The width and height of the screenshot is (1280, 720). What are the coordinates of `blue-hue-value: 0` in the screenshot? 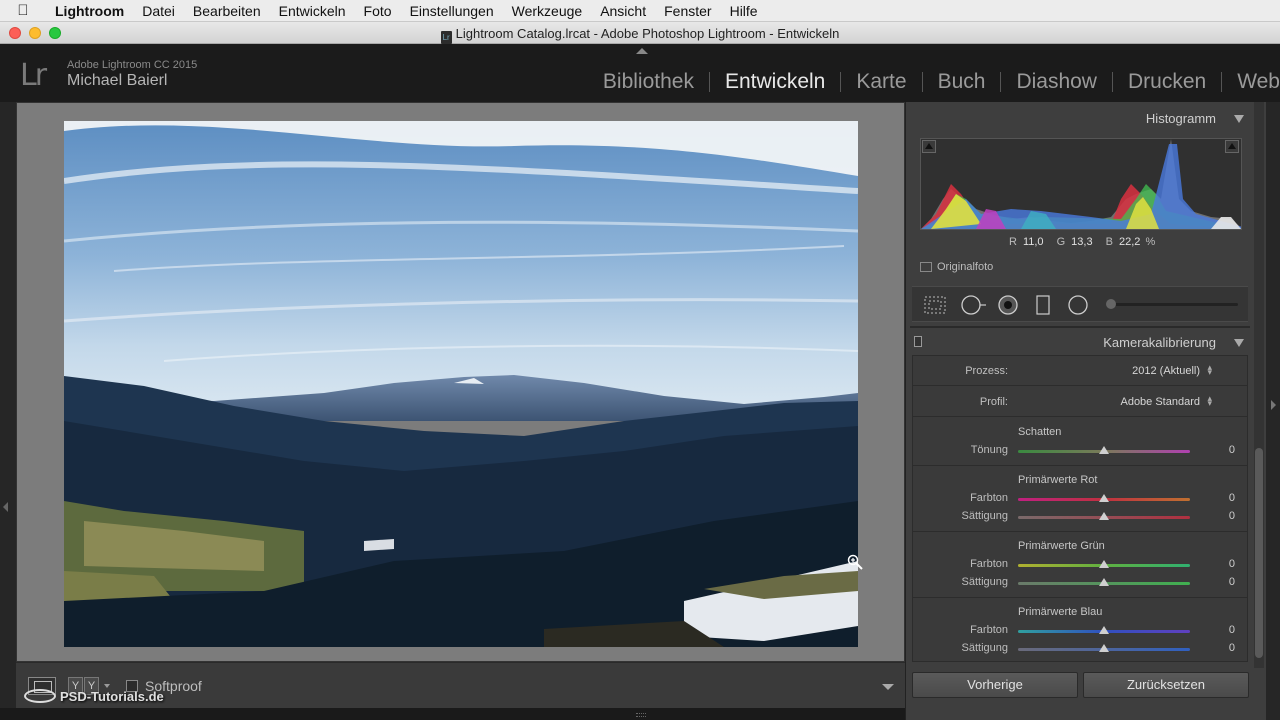 It's located at (1222, 630).